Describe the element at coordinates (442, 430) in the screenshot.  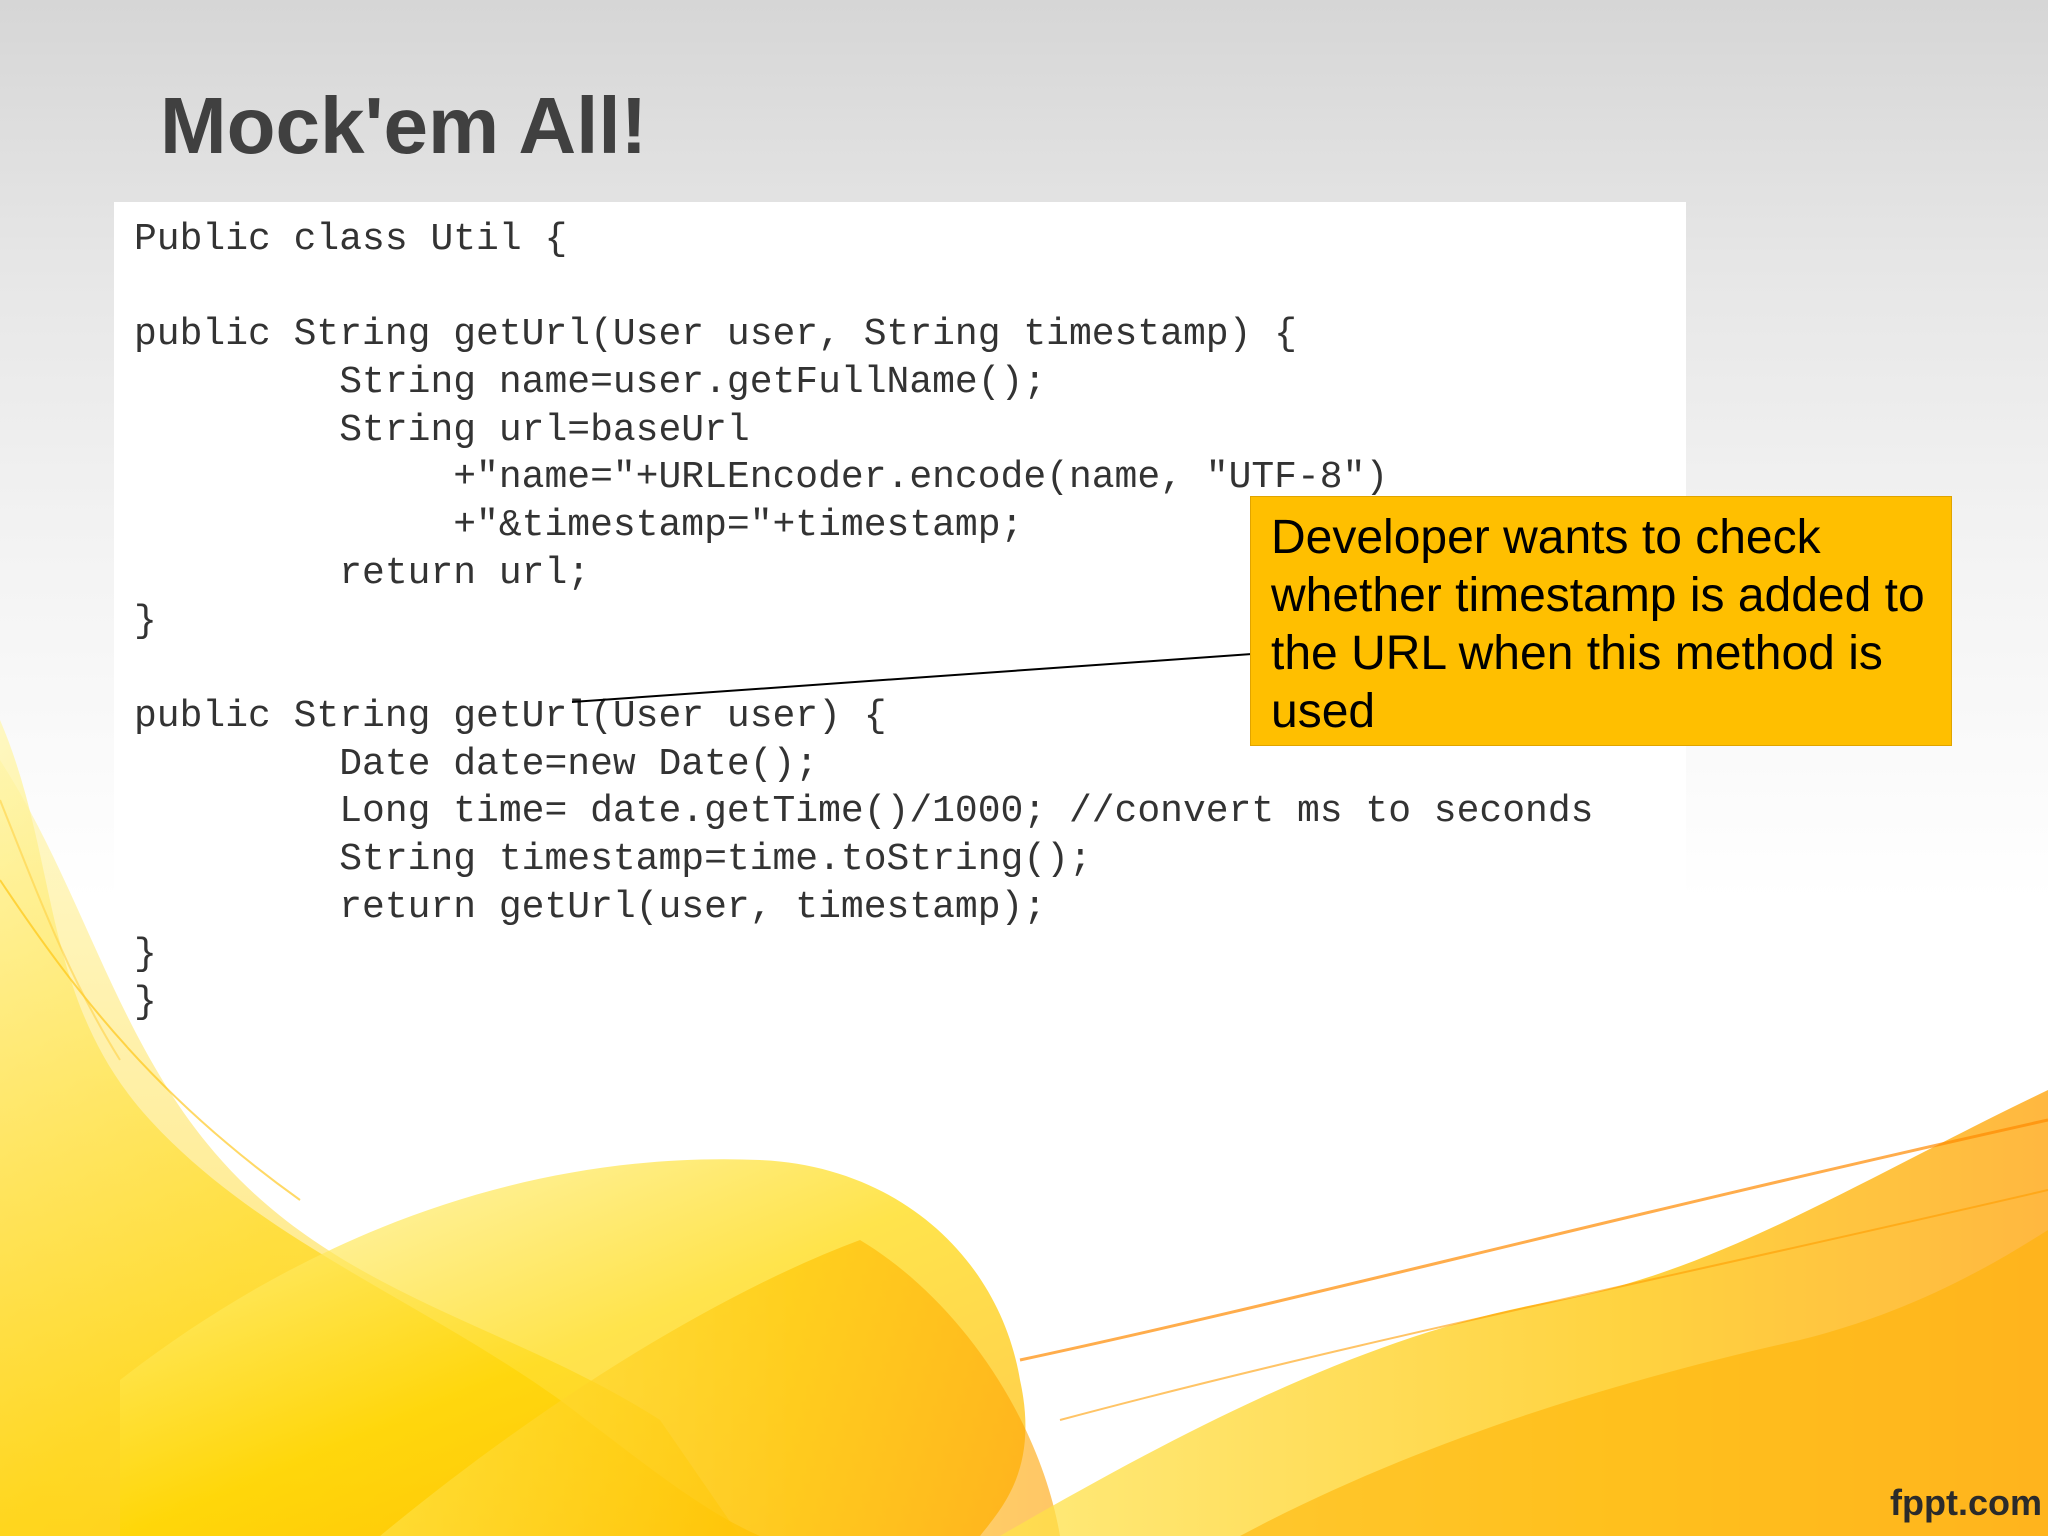
I see `code-line: String url=baseUrl` at that location.